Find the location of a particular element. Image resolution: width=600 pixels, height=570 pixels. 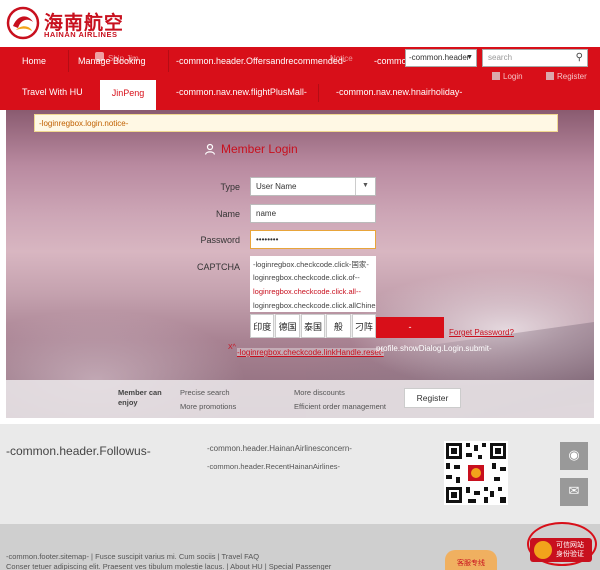

nav-flight-plus-mall: -common.nav.new.flightPlusMall- is located at coordinates (241, 92).